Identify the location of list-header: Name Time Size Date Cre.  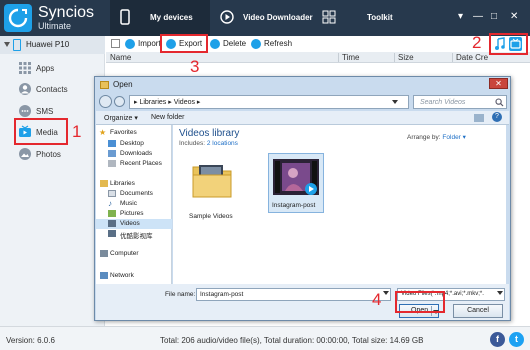
(318, 57).